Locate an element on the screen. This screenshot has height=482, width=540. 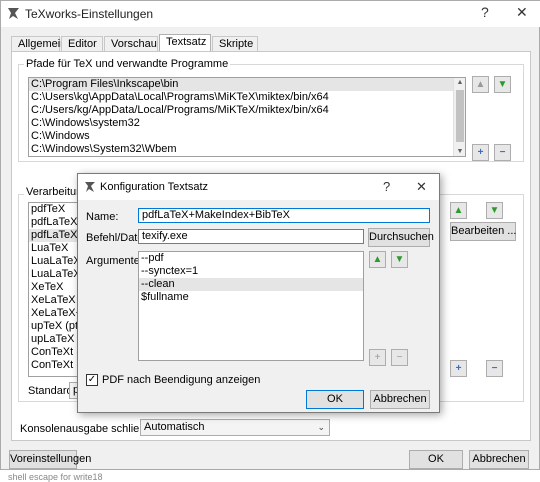
scroll-up-icon: ▲ is located at coordinates (459, 82).